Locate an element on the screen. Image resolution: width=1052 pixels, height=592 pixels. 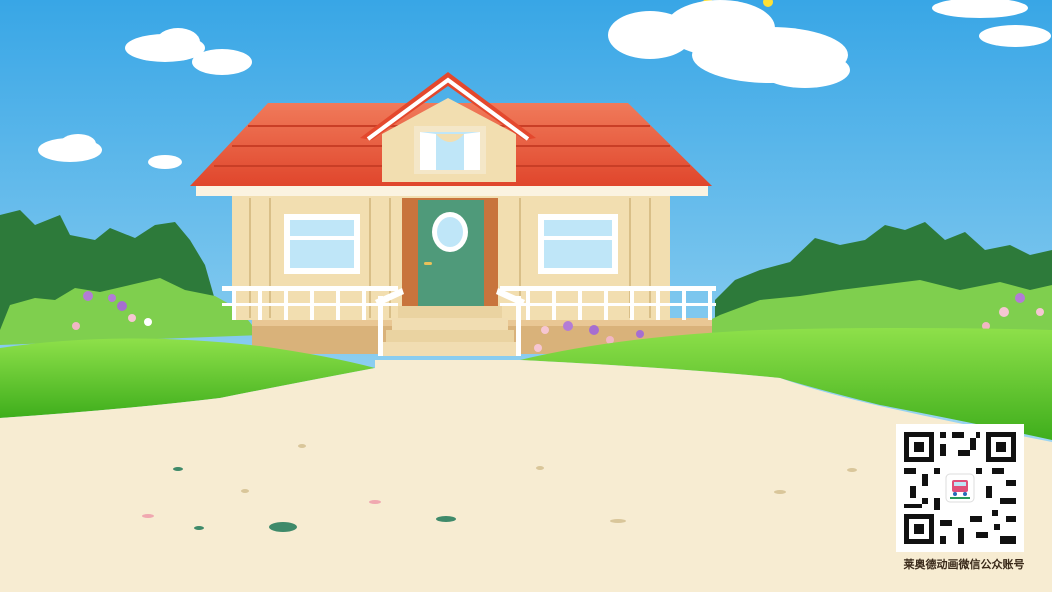
window-right is located at coordinates (578, 244).